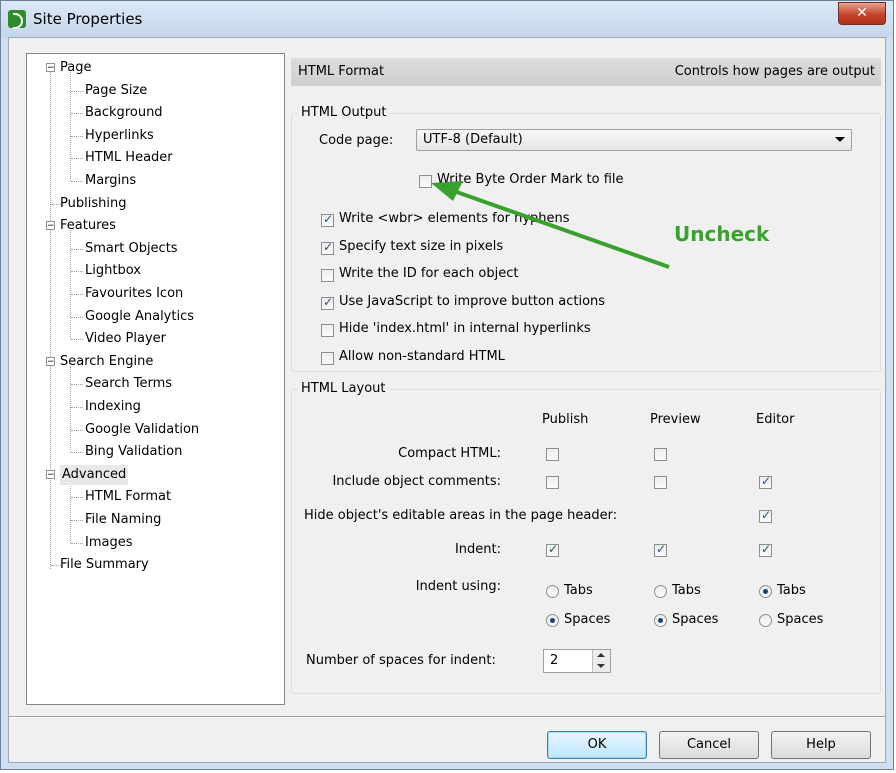 The height and width of the screenshot is (773, 896). I want to click on annotation-arrow-line, so click(560, 228).